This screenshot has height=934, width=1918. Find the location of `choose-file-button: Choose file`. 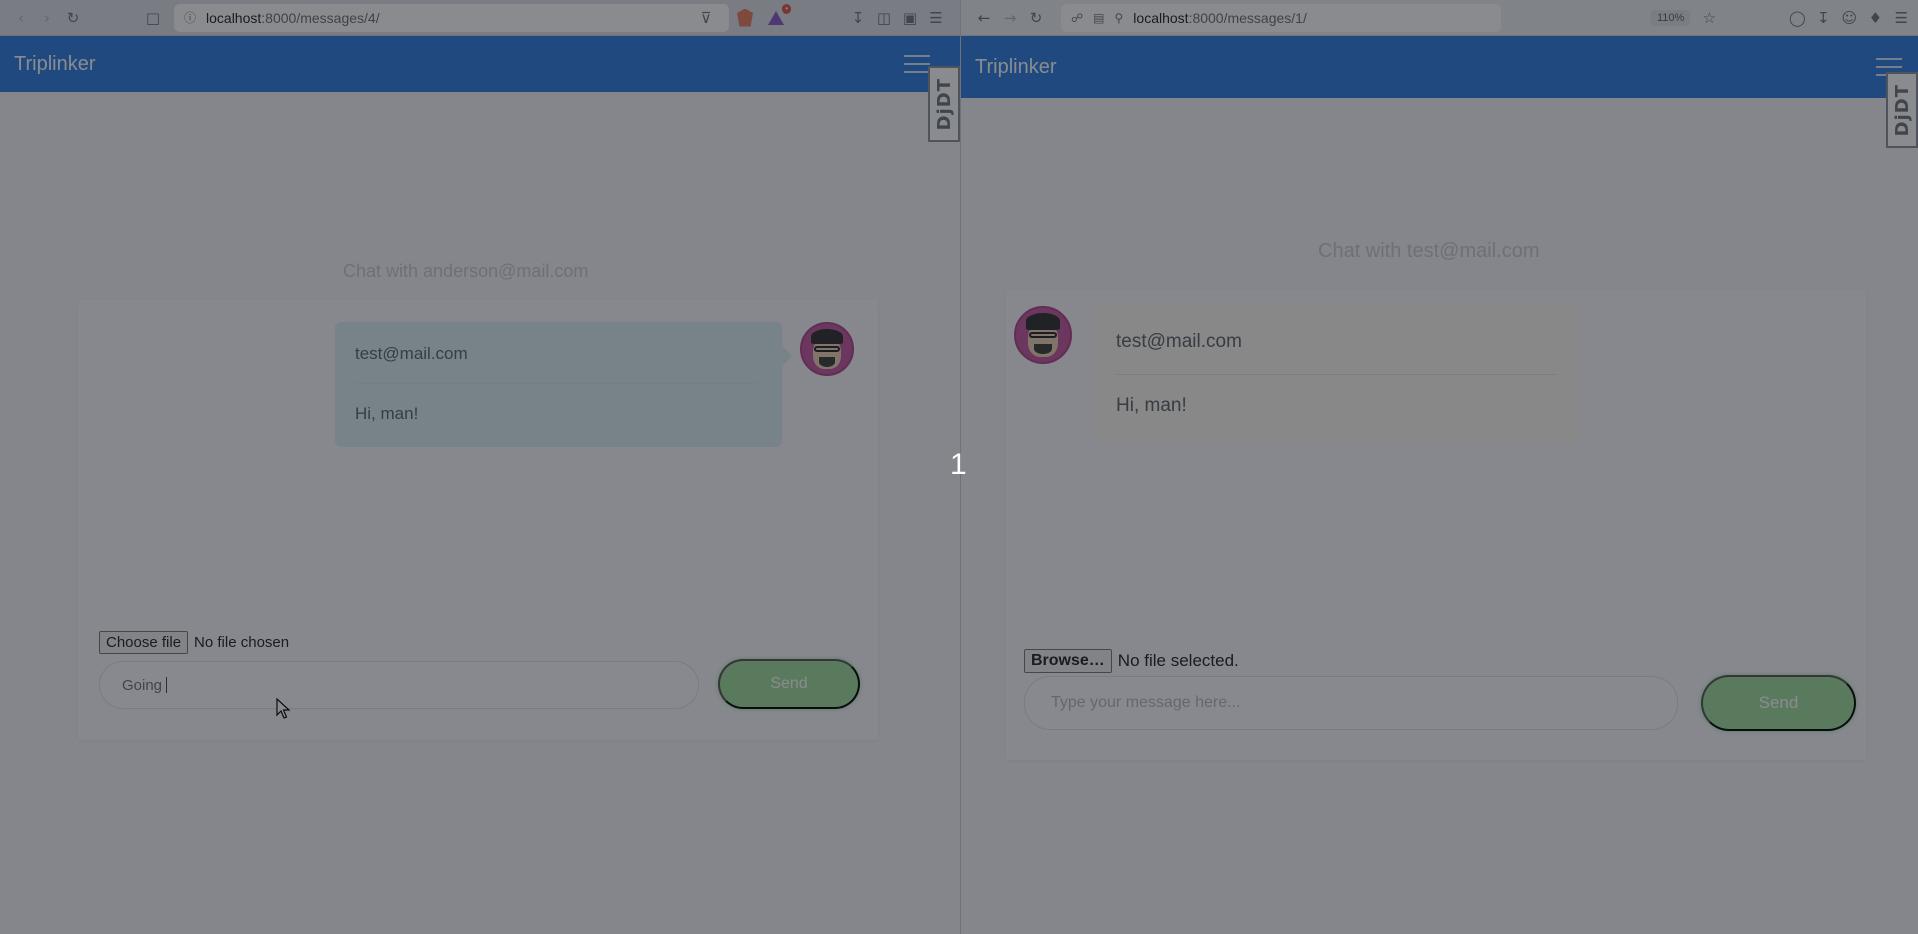

choose-file-button: Choose file is located at coordinates (144, 642).